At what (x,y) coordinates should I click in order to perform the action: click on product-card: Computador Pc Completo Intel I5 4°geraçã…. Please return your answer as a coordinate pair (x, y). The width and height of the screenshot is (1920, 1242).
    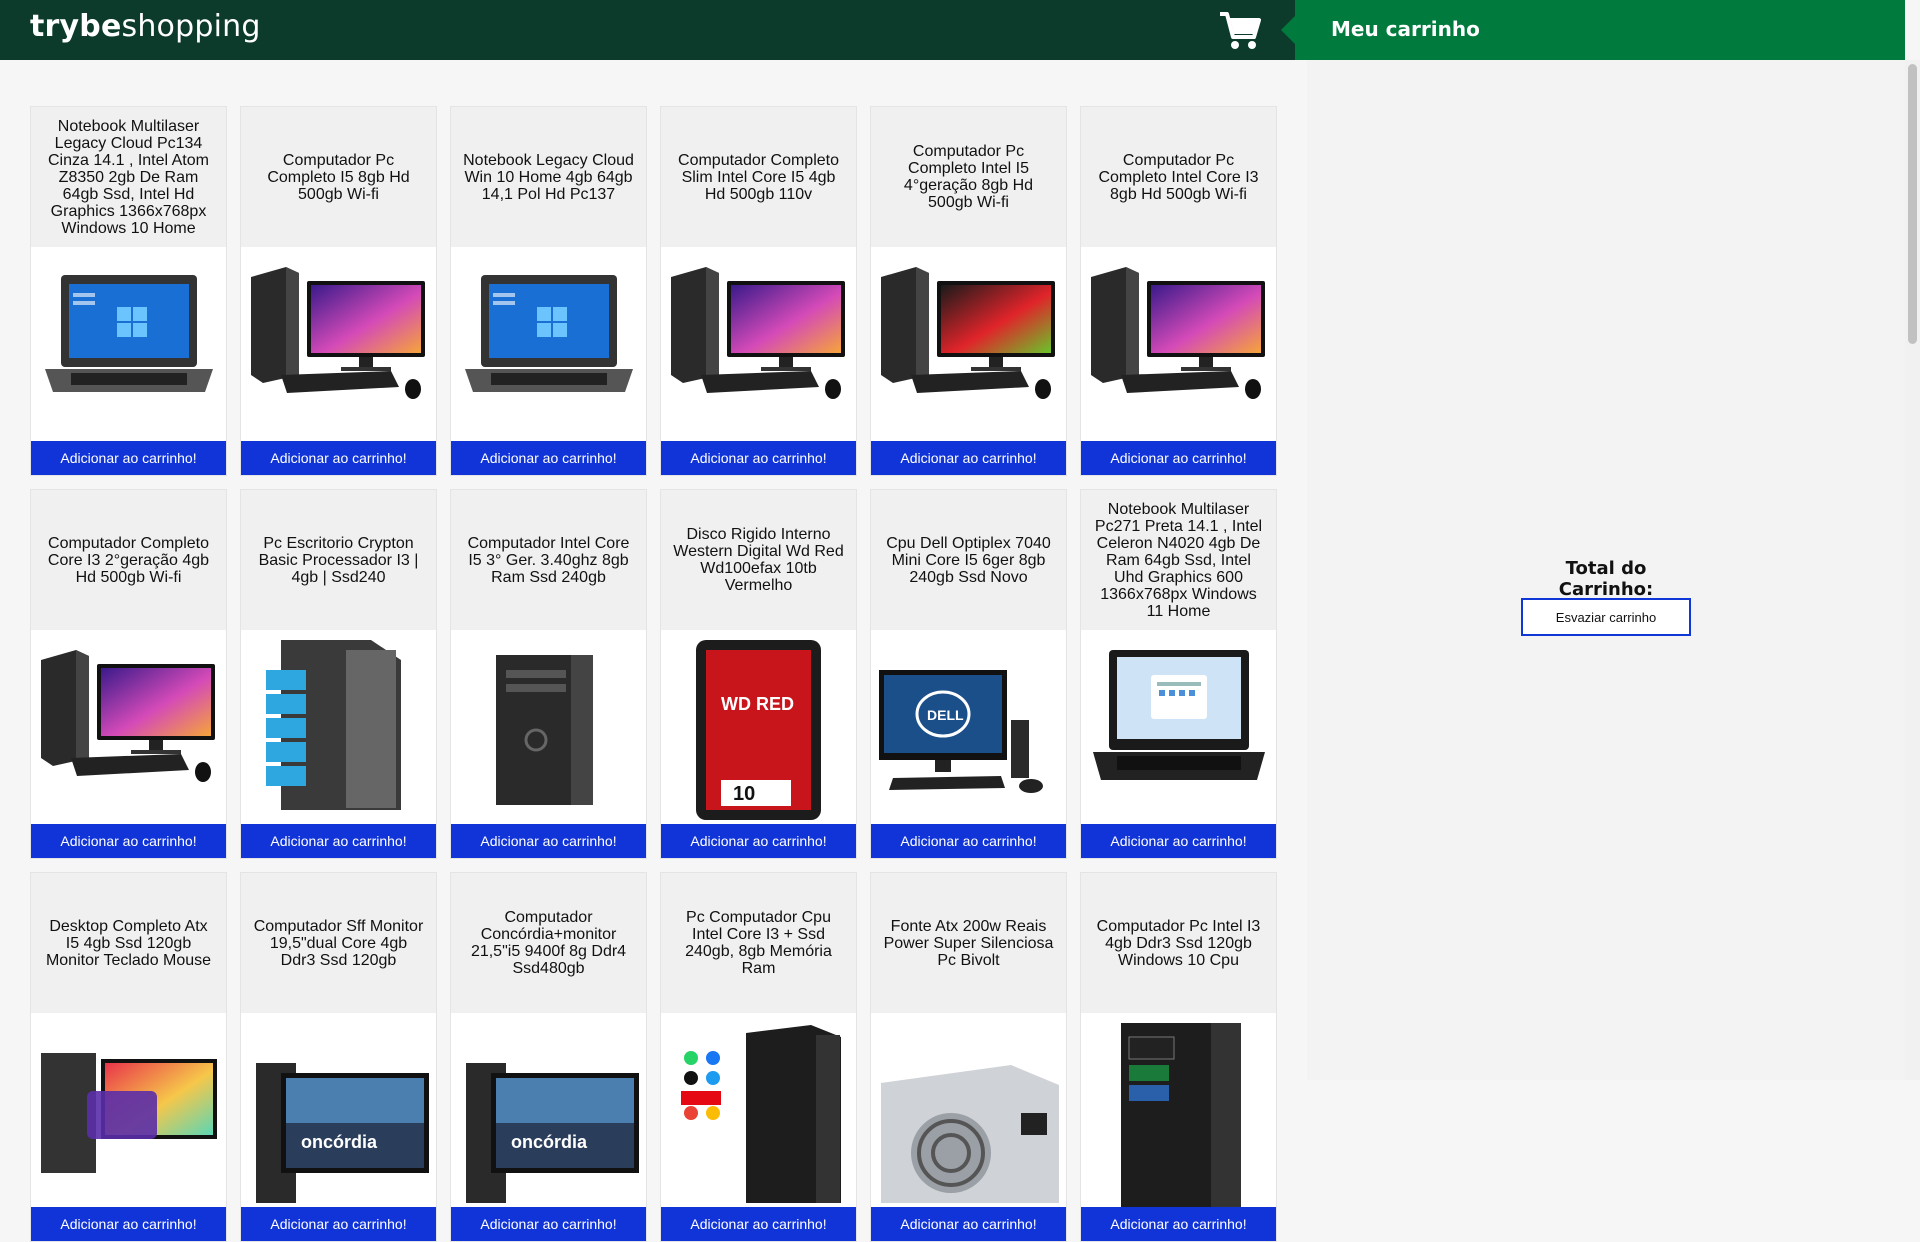
    Looking at the image, I should click on (968, 291).